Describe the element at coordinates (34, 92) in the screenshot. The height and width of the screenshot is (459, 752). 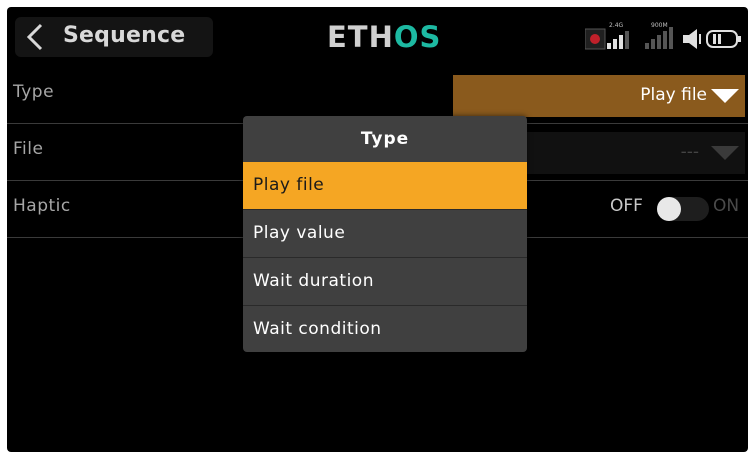
I see `type-label: Type` at that location.